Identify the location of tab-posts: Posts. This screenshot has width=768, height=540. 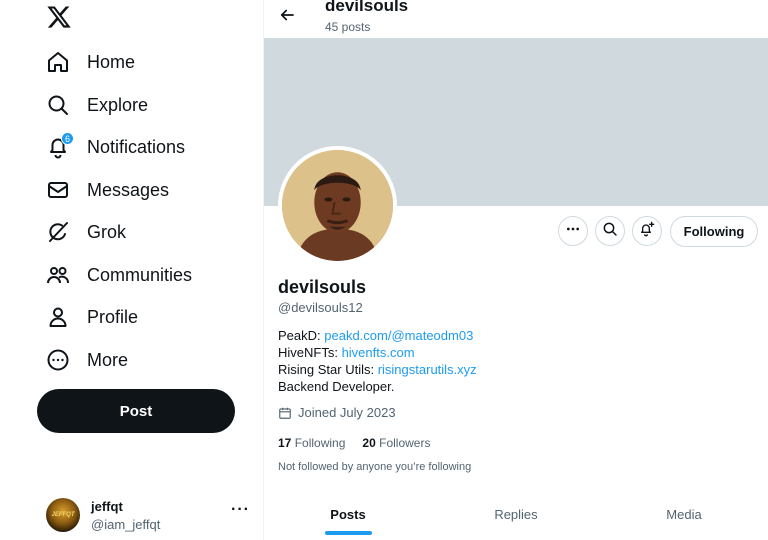
(348, 518).